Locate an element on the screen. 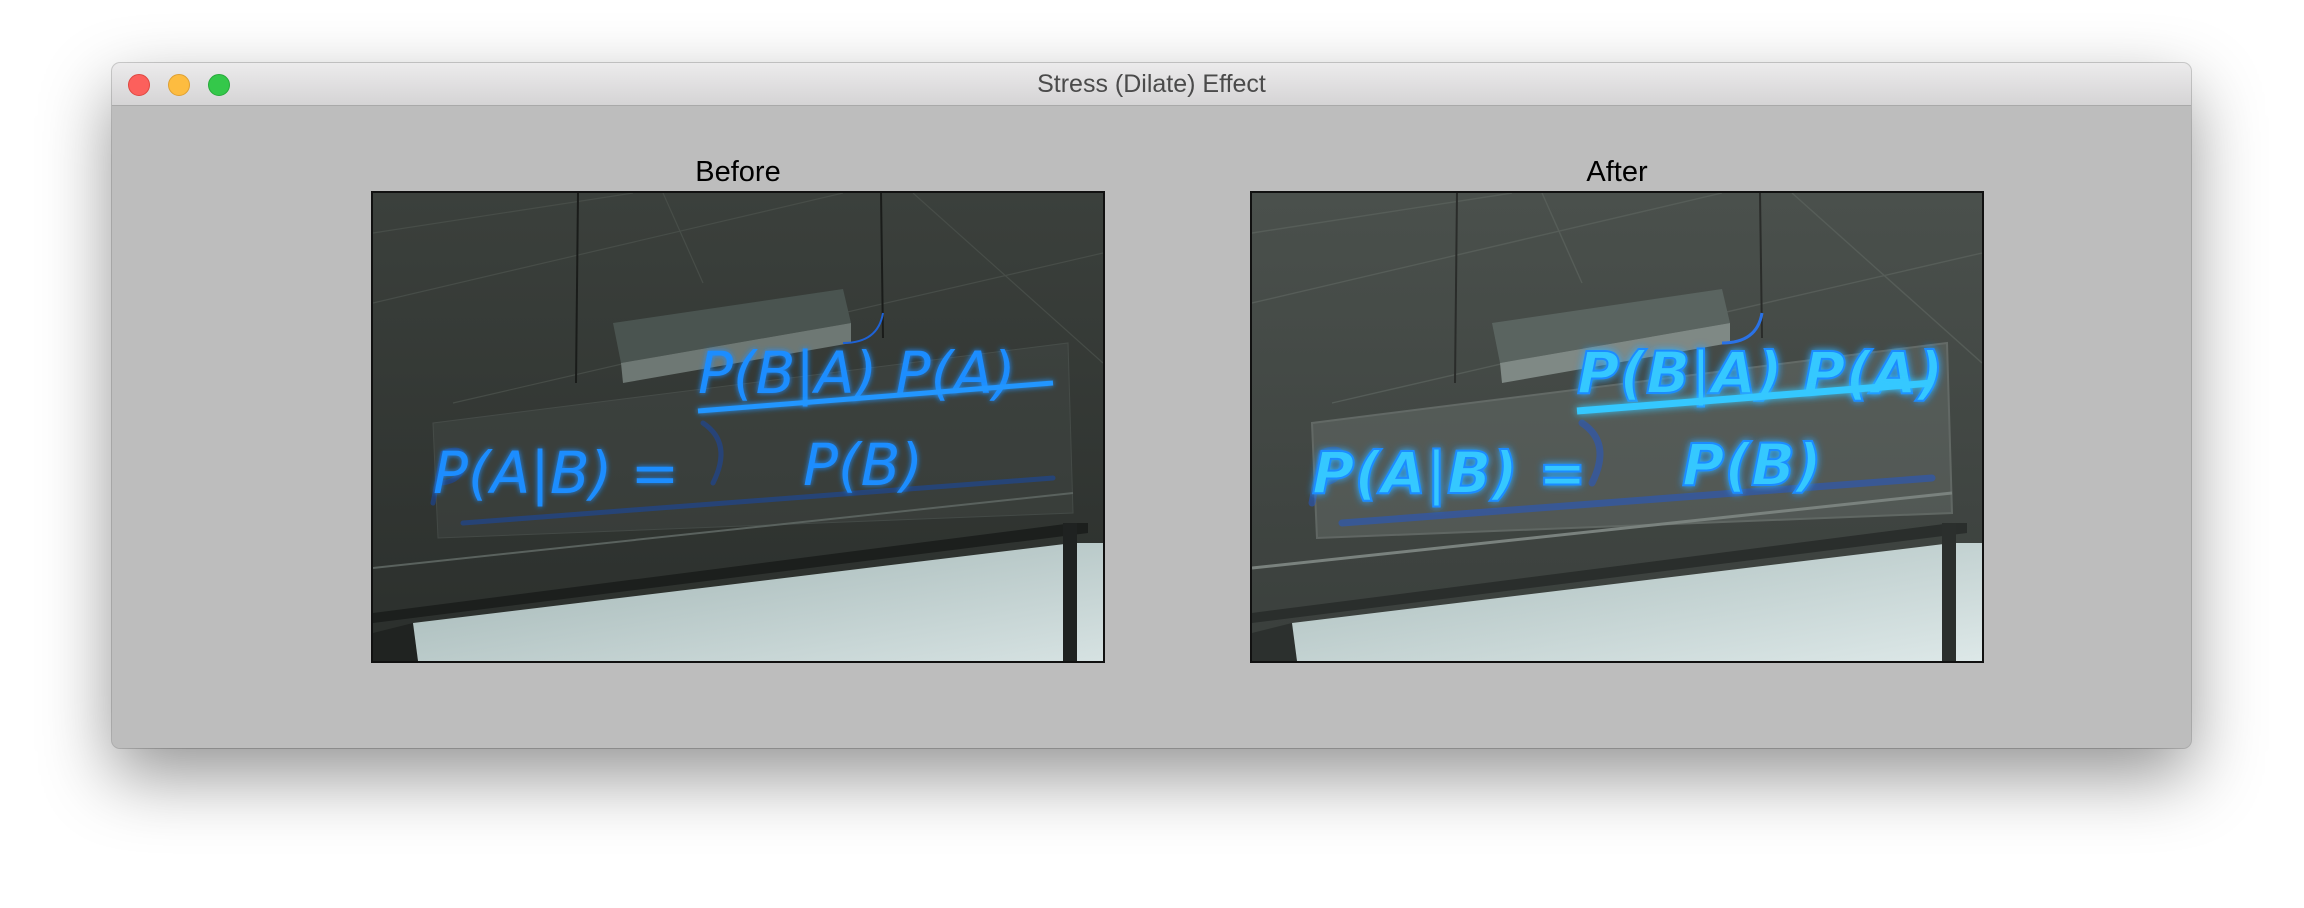 Image resolution: width=2304 pixels, height=908 pixels. before-label: Before is located at coordinates (738, 172).